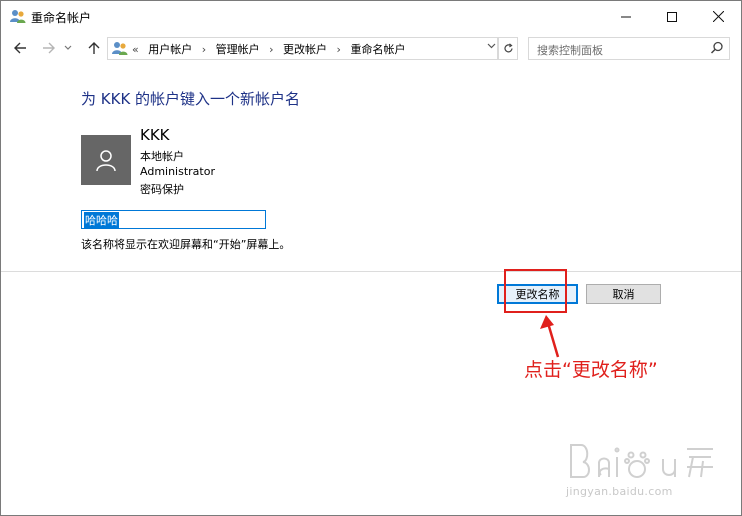 The height and width of the screenshot is (516, 742). I want to click on recent-locations-button, so click(68, 48).